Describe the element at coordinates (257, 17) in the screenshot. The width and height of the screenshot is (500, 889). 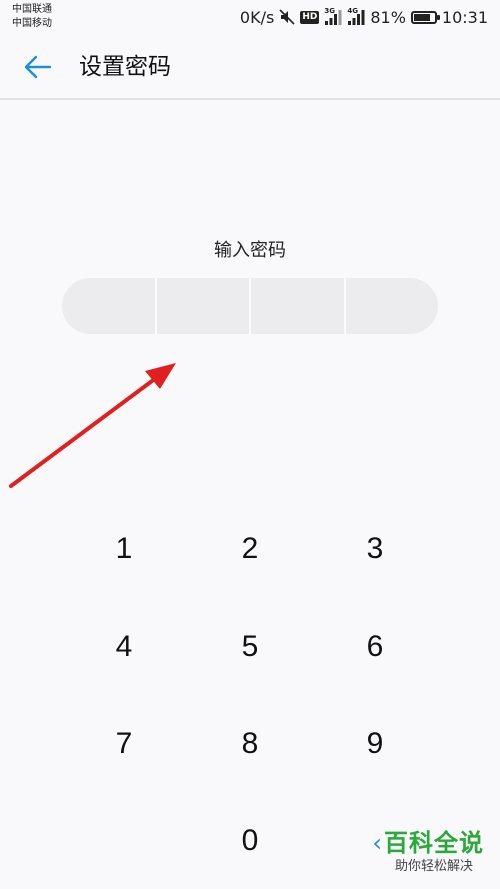
I see `net-speed: 0K/s` at that location.